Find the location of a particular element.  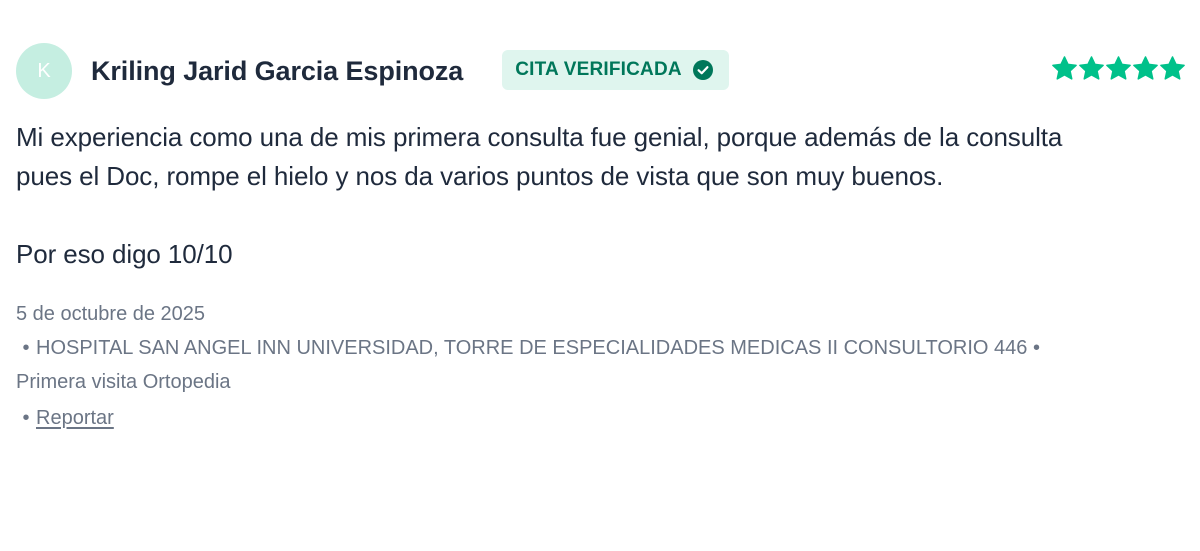

check-circle-icon is located at coordinates (703, 70).